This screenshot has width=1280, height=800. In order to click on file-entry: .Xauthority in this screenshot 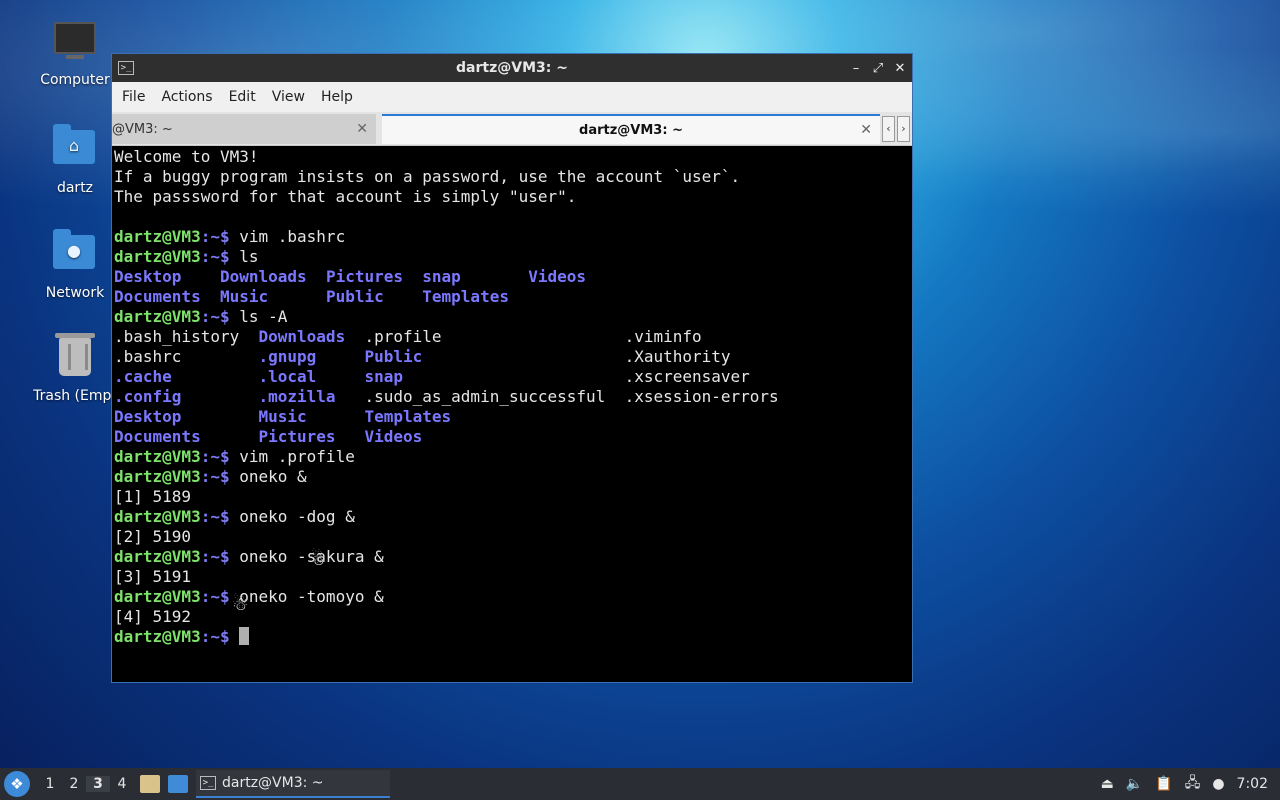, I will do `click(677, 356)`.